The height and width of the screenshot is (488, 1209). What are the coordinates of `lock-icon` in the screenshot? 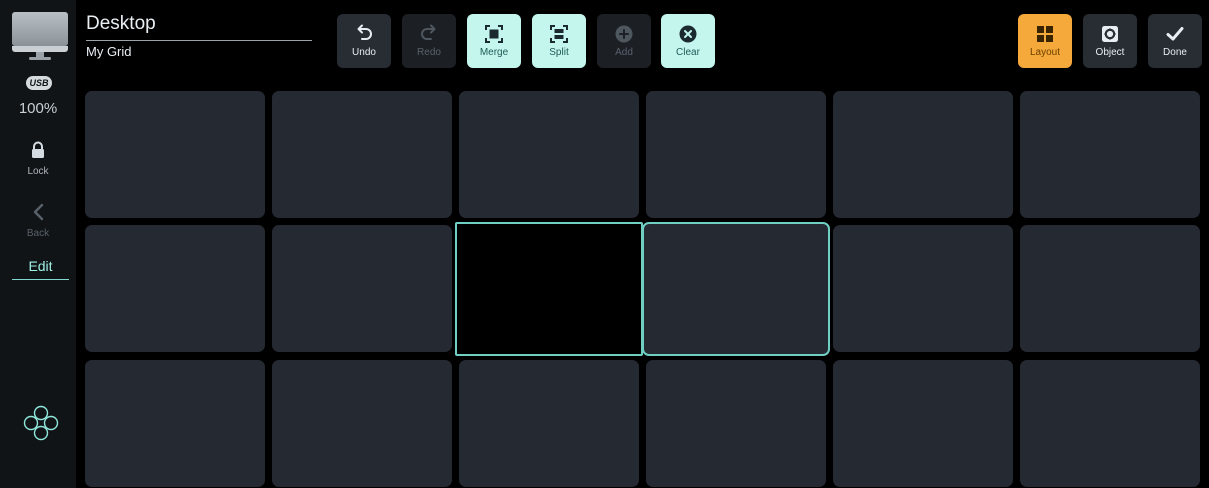 It's located at (38, 149).